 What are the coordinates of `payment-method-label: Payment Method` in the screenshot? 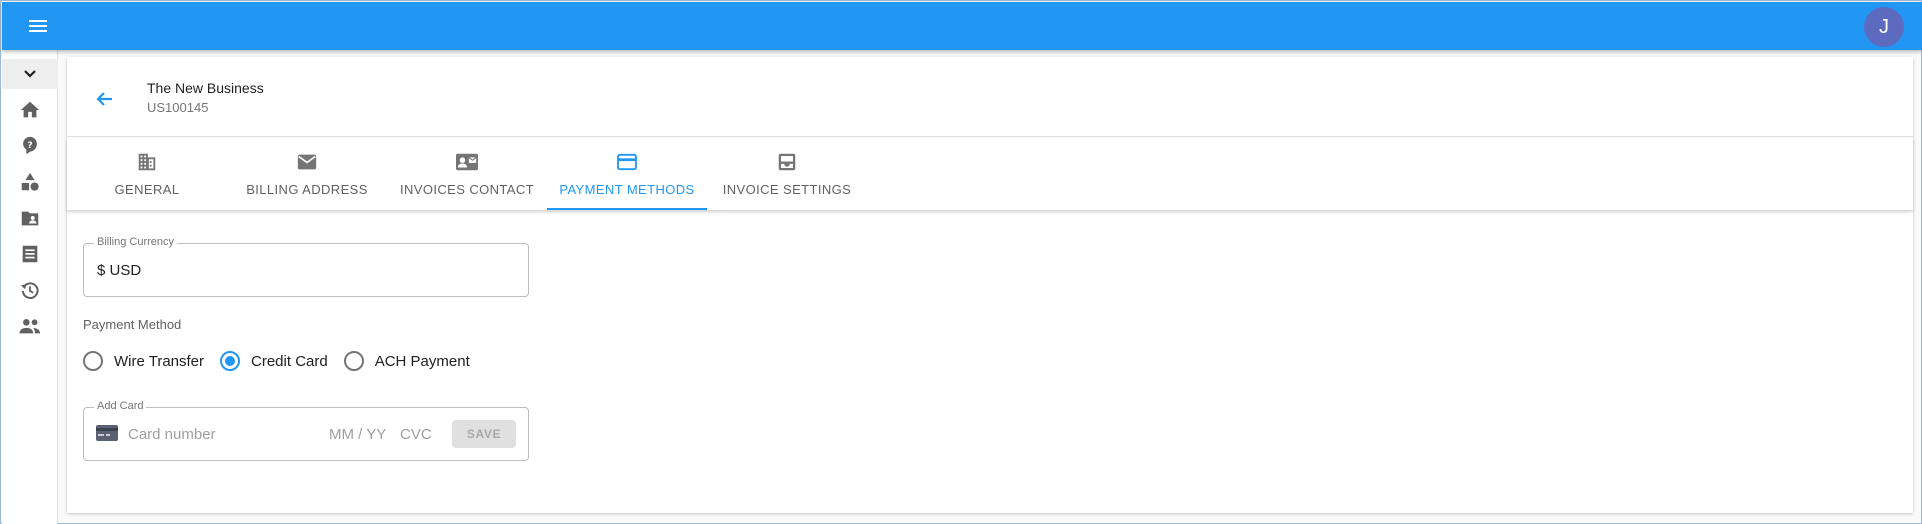 It's located at (132, 324).